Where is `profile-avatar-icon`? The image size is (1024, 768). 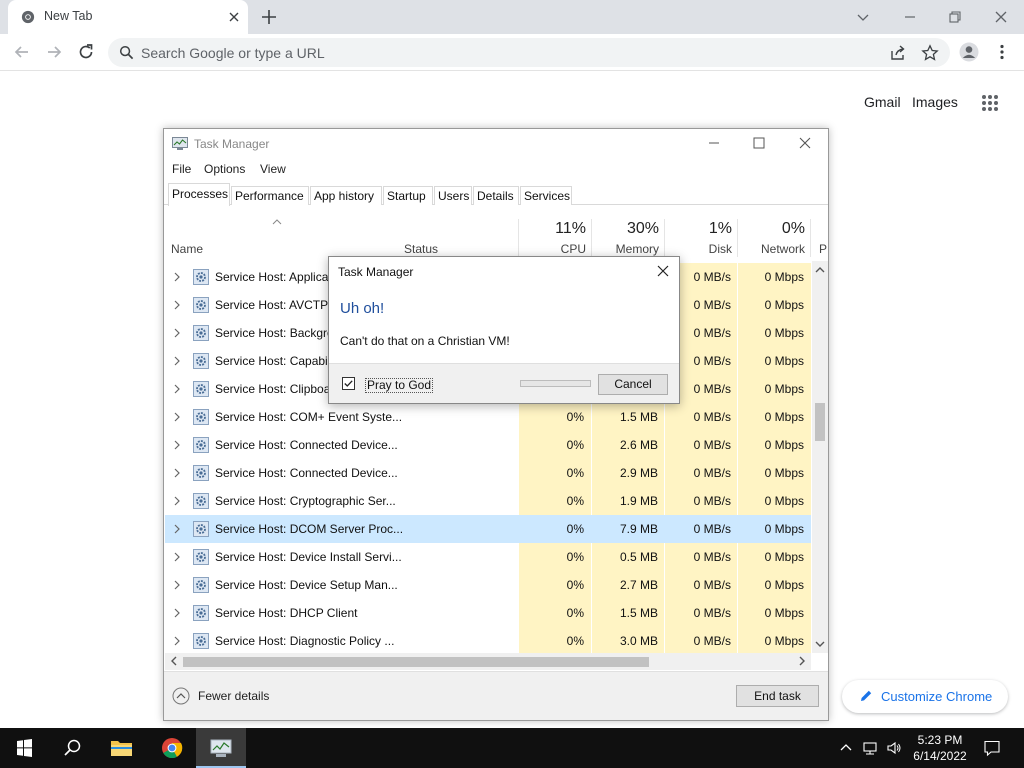 profile-avatar-icon is located at coordinates (969, 52).